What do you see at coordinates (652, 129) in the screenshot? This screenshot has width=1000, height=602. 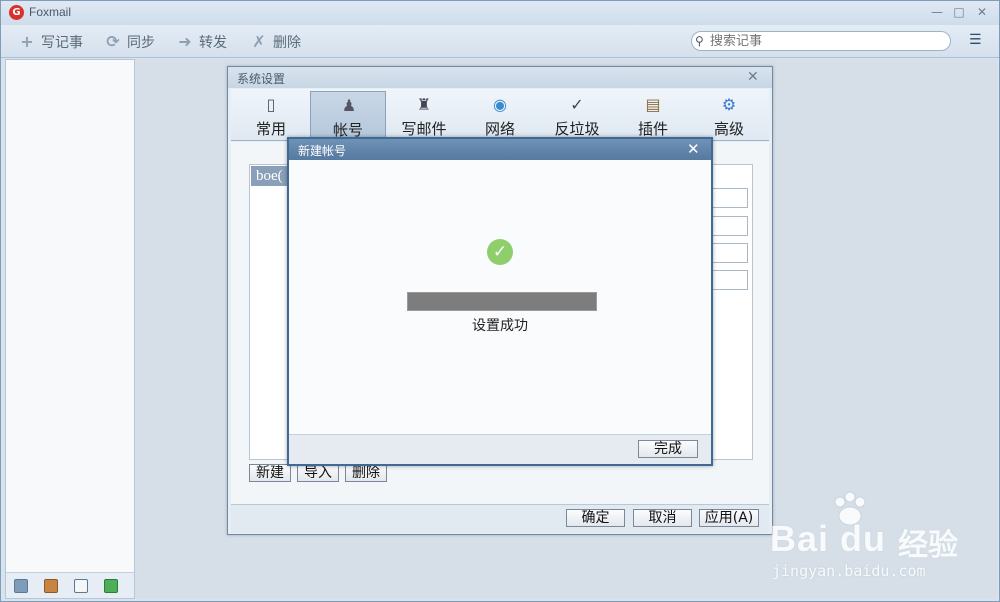 I see `tab-plugins-label: 插件` at bounding box center [652, 129].